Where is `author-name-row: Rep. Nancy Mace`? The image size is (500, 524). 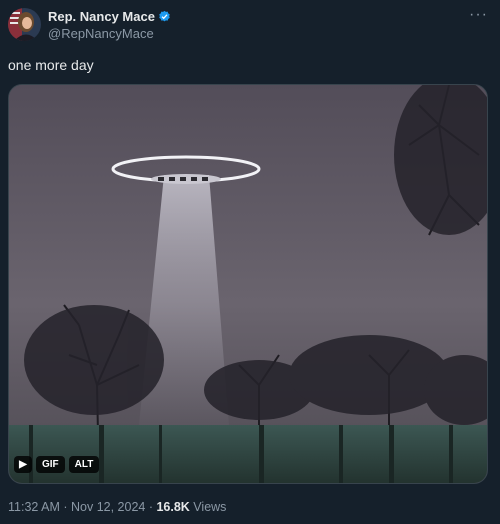
author-name-row: Rep. Nancy Mace is located at coordinates (109, 16).